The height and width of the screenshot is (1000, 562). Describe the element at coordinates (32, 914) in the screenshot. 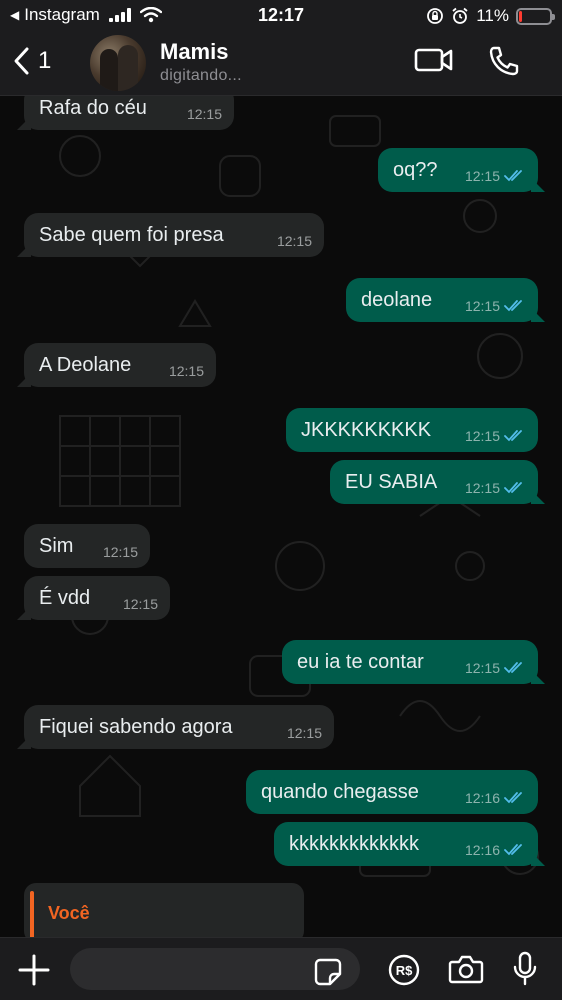

I see `reply-accent-bar` at that location.